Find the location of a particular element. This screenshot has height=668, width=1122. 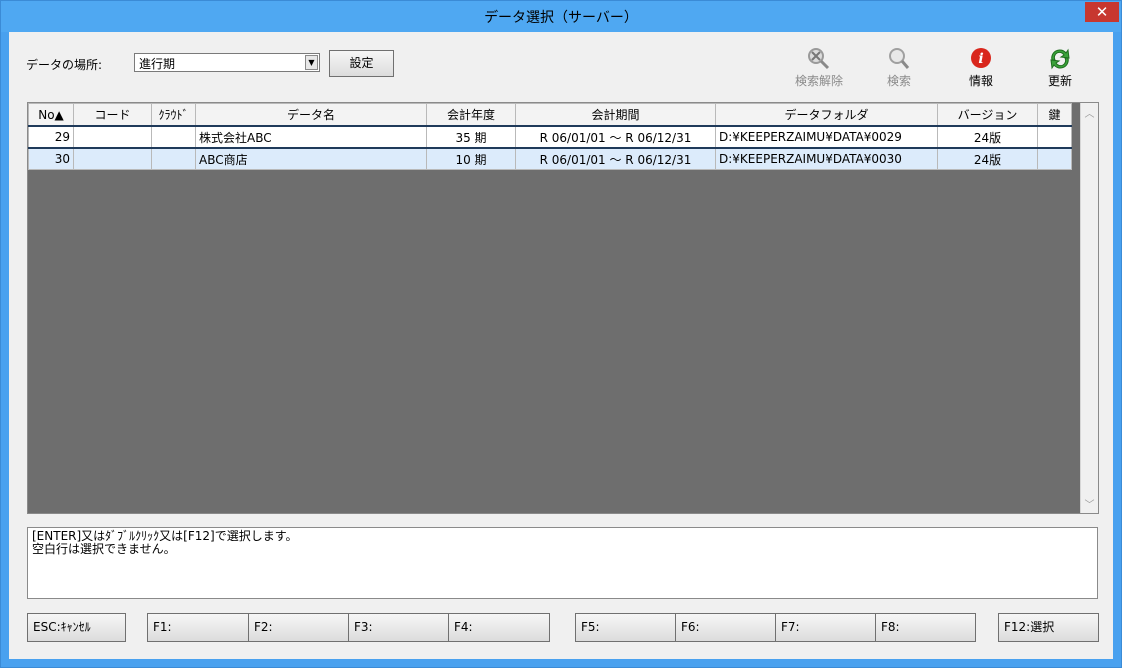

f4-button: F4: is located at coordinates (499, 627).